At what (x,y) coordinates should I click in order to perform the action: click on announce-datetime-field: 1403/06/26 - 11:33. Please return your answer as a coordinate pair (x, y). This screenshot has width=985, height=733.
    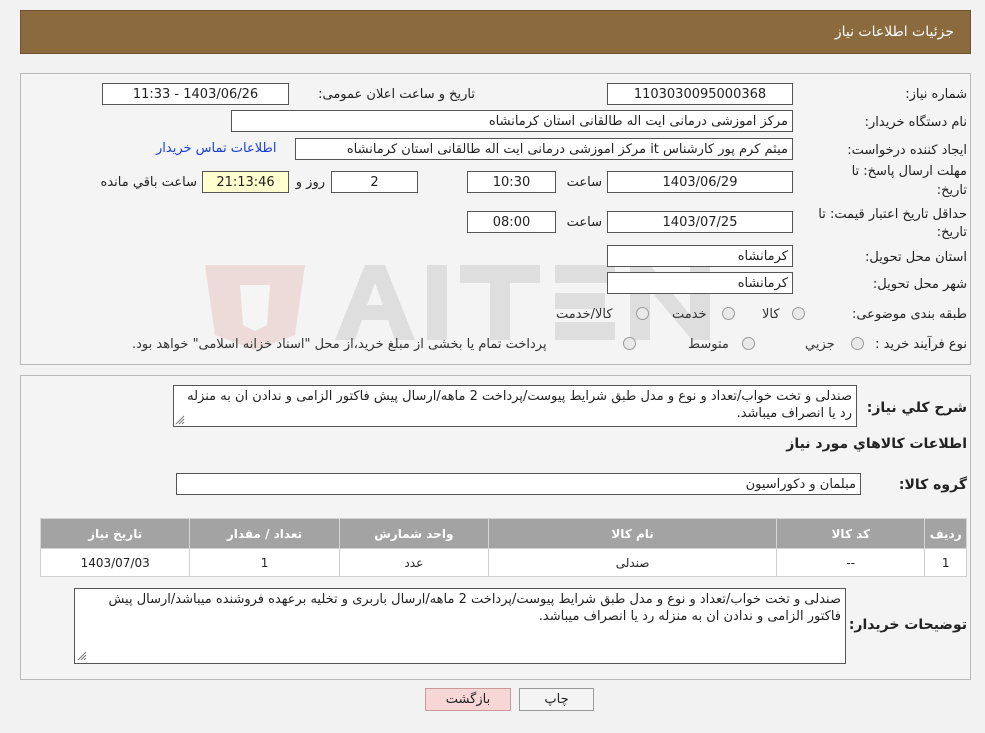
    Looking at the image, I should click on (195, 94).